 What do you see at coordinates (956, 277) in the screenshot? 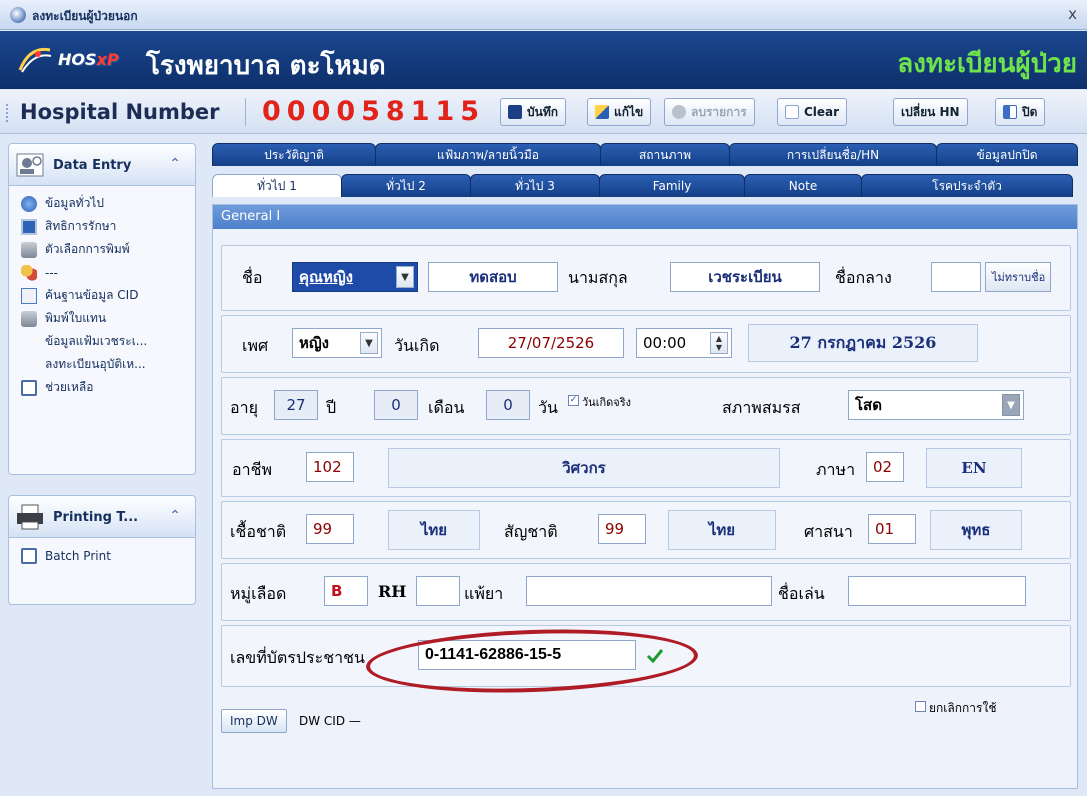
I see `middle-name-field` at bounding box center [956, 277].